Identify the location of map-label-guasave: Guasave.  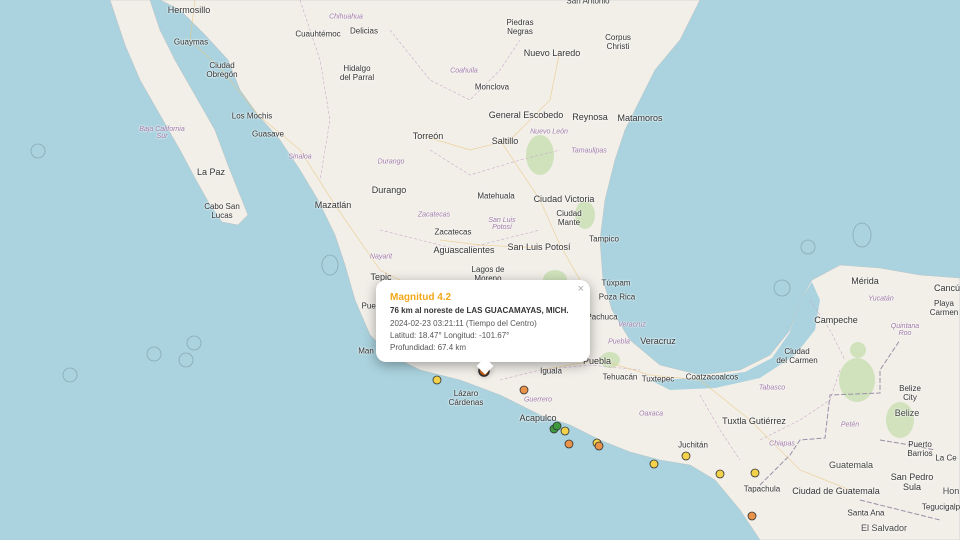
(268, 134).